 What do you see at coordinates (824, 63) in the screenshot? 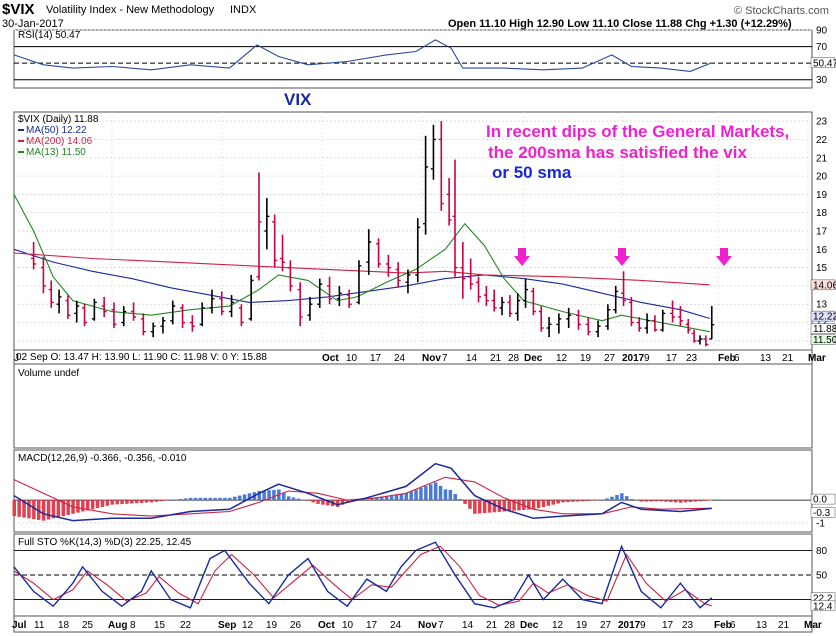
I see `rsi-value-label: 50.47` at bounding box center [824, 63].